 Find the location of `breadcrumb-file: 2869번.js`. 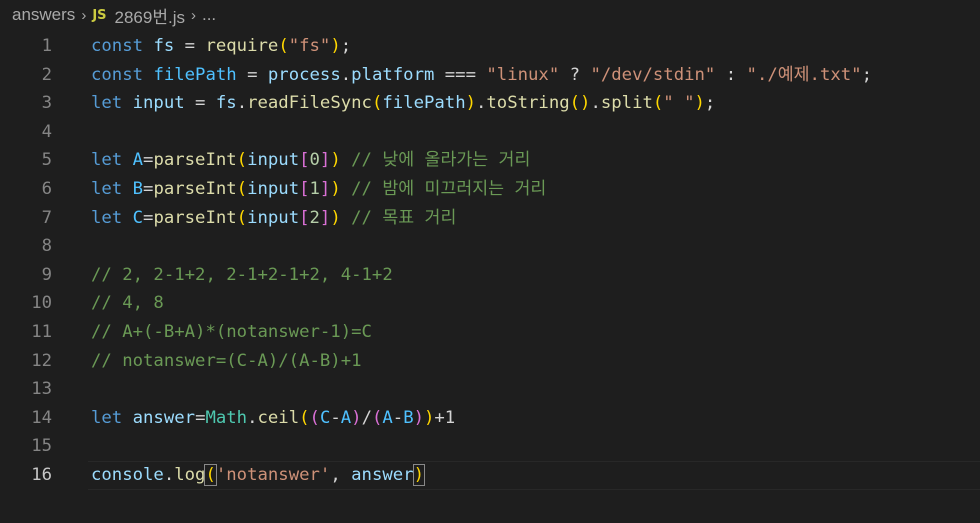

breadcrumb-file: 2869번.js is located at coordinates (150, 15).